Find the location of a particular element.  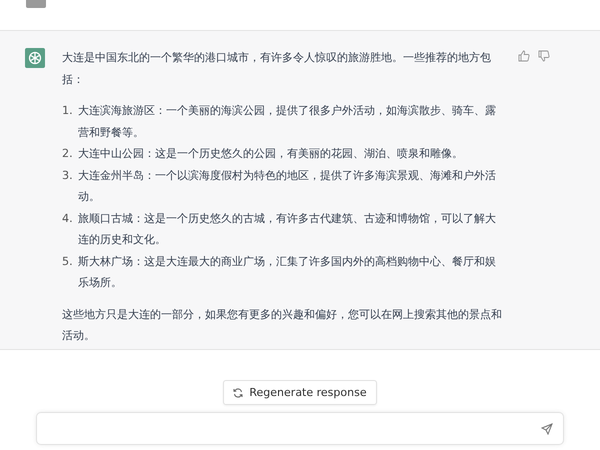

list-item-text: 大连金州半岛：一个以滨海度假村为特色的地区，提供了许多海滨景观、海滩和户外活动。 is located at coordinates (287, 186).